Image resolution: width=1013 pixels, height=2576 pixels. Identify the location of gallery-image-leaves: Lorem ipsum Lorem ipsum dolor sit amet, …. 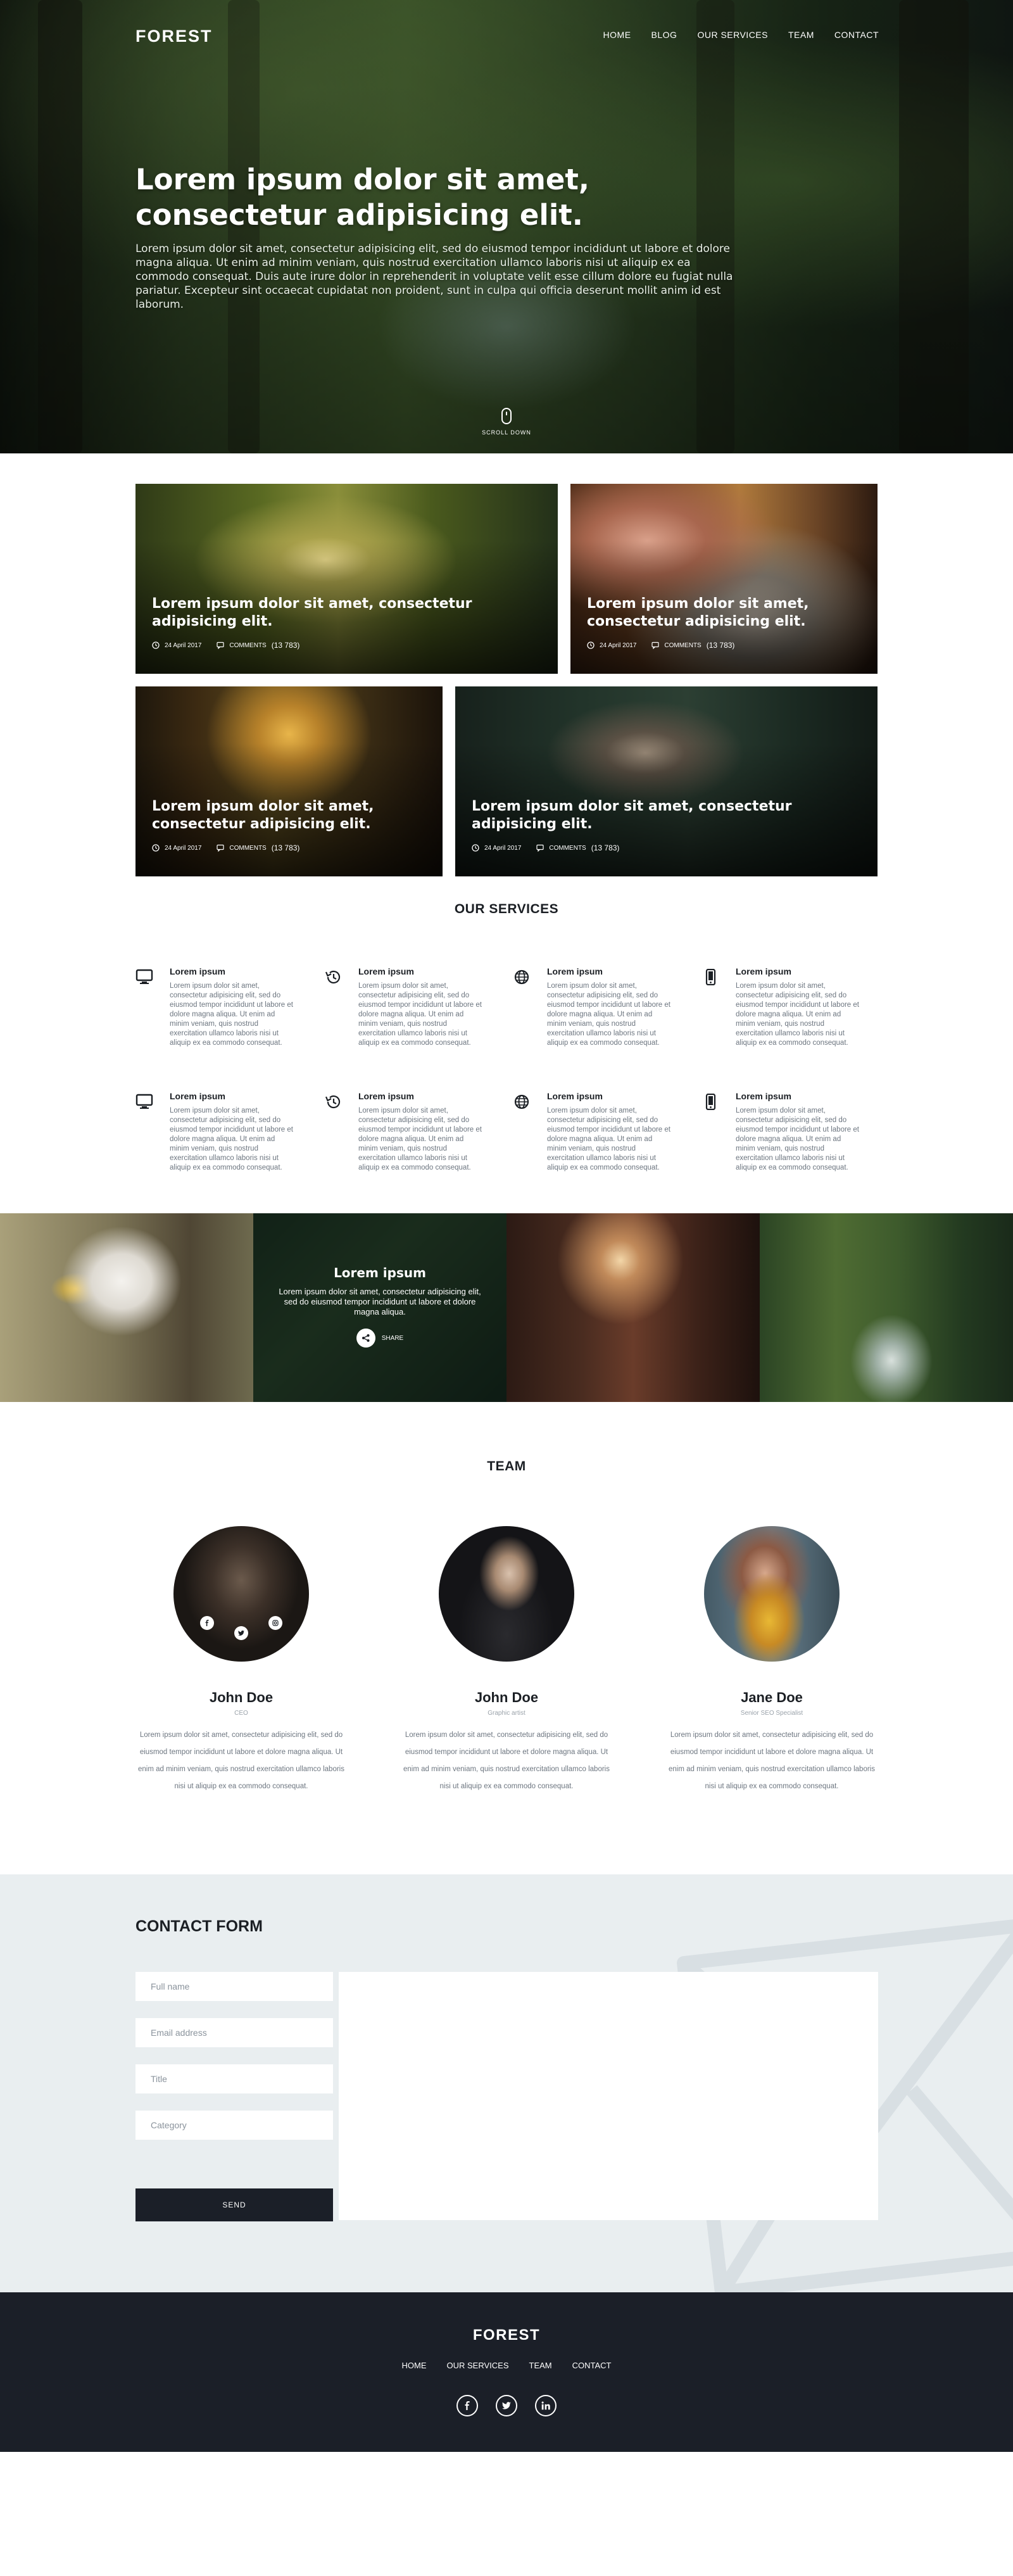
(380, 1308).